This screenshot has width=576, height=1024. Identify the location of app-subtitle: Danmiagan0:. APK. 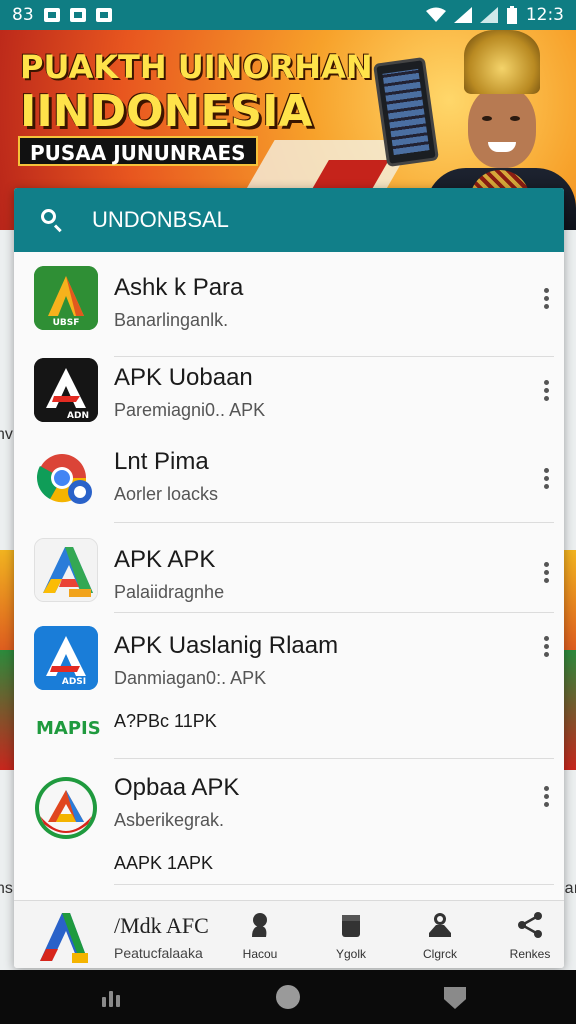
(190, 678).